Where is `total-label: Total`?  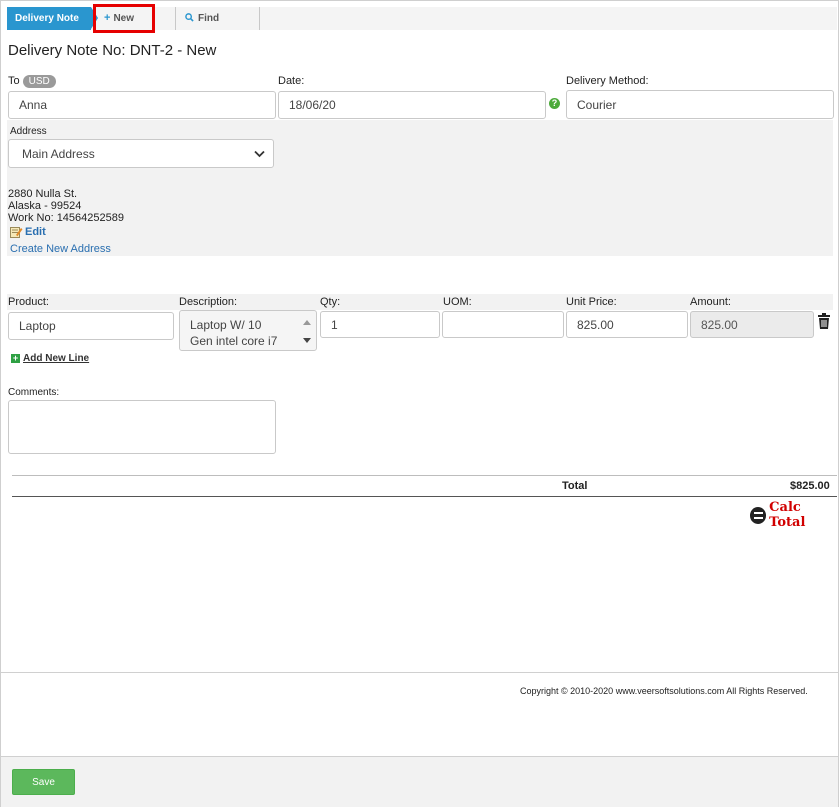 total-label: Total is located at coordinates (575, 486).